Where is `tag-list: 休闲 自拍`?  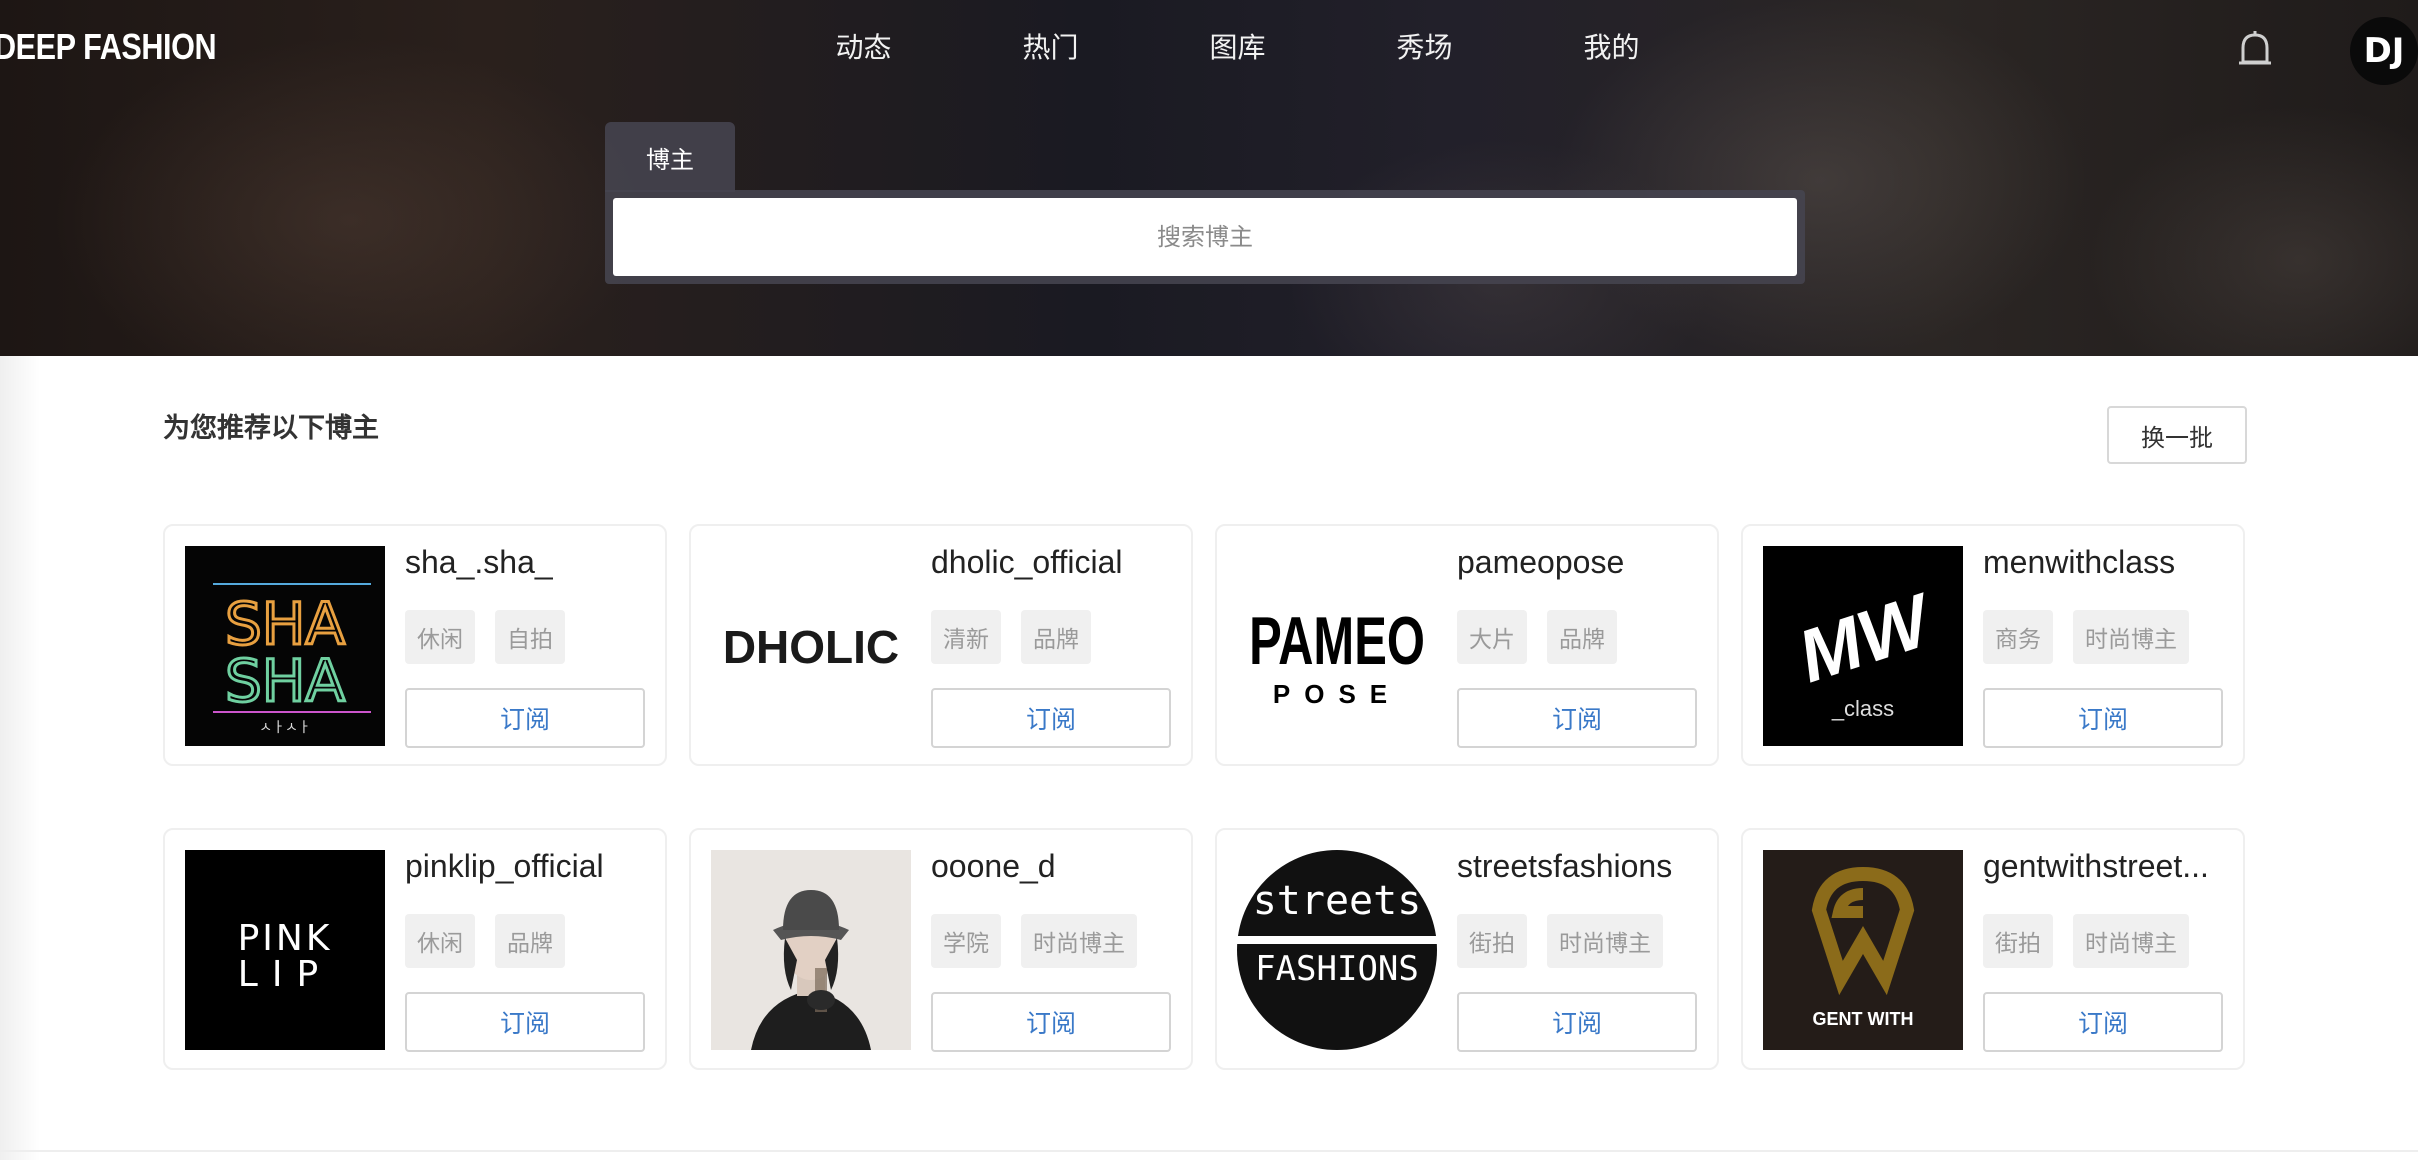 tag-list: 休闲 自拍 is located at coordinates (485, 637).